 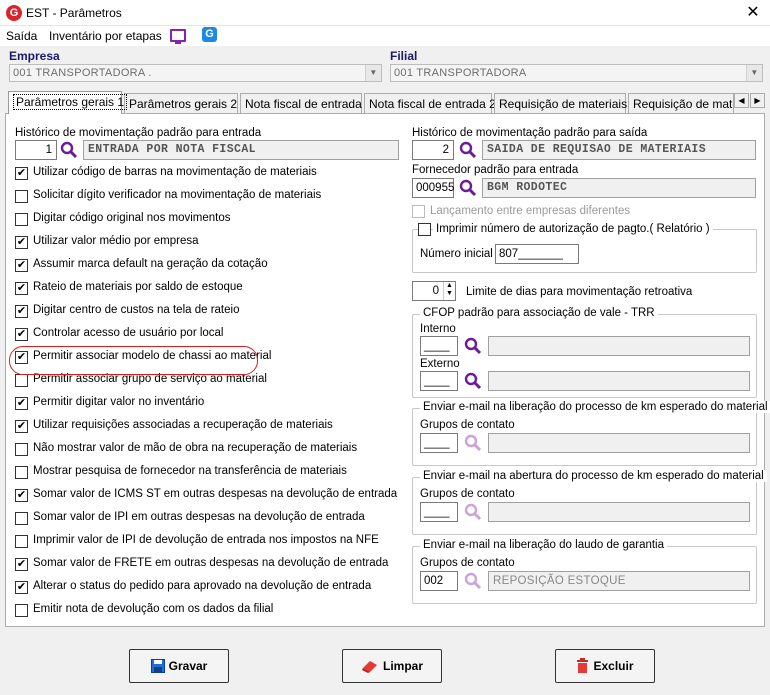 What do you see at coordinates (404, 56) in the screenshot?
I see `filial-label: Filial` at bounding box center [404, 56].